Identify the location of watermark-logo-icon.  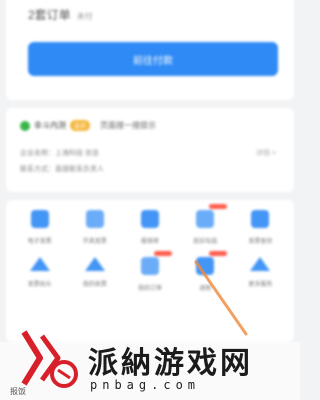
(49, 359).